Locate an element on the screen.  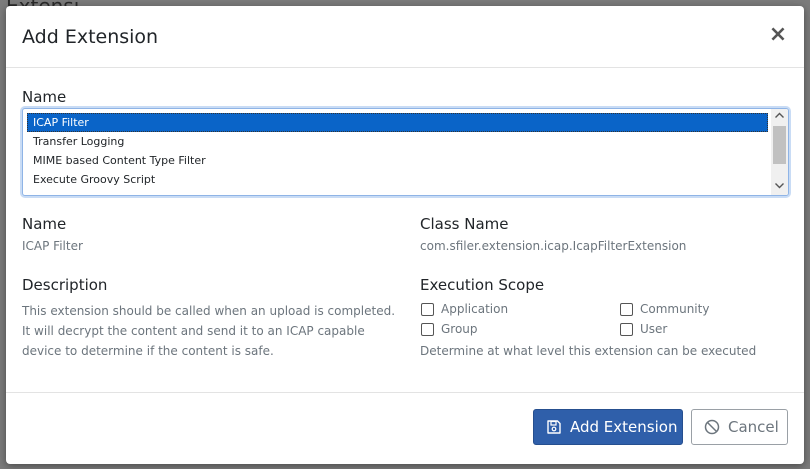
class-name-label: Class Name is located at coordinates (464, 224).